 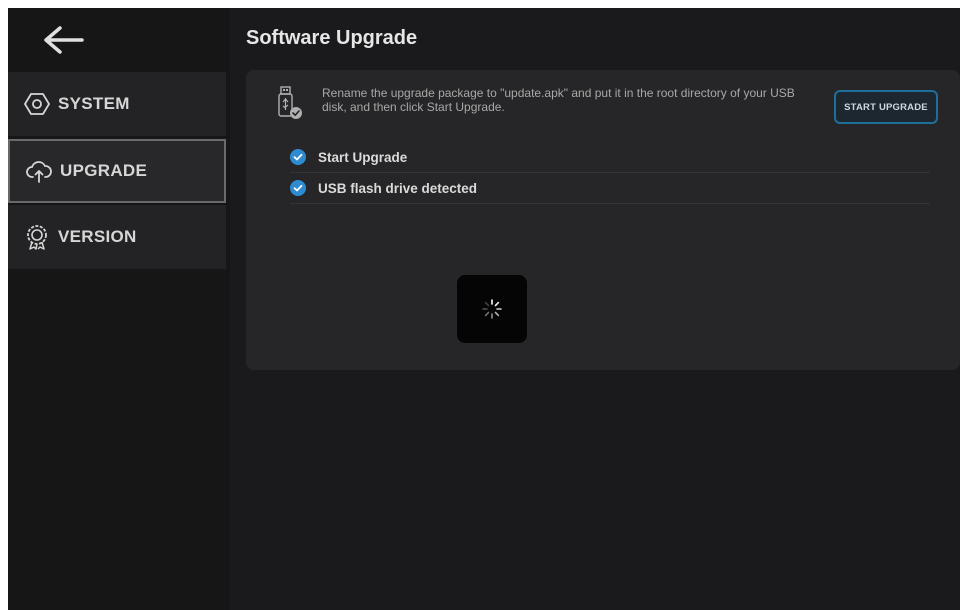 I want to click on sidebar-item-label: UPGRADE, so click(x=104, y=170).